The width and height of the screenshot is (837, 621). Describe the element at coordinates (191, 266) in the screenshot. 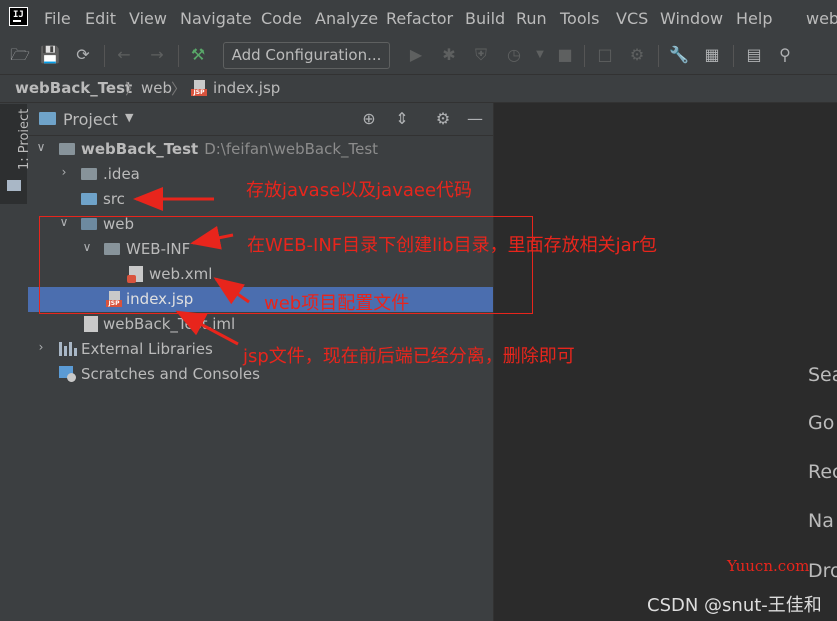

I see `annotation-arrows` at that location.